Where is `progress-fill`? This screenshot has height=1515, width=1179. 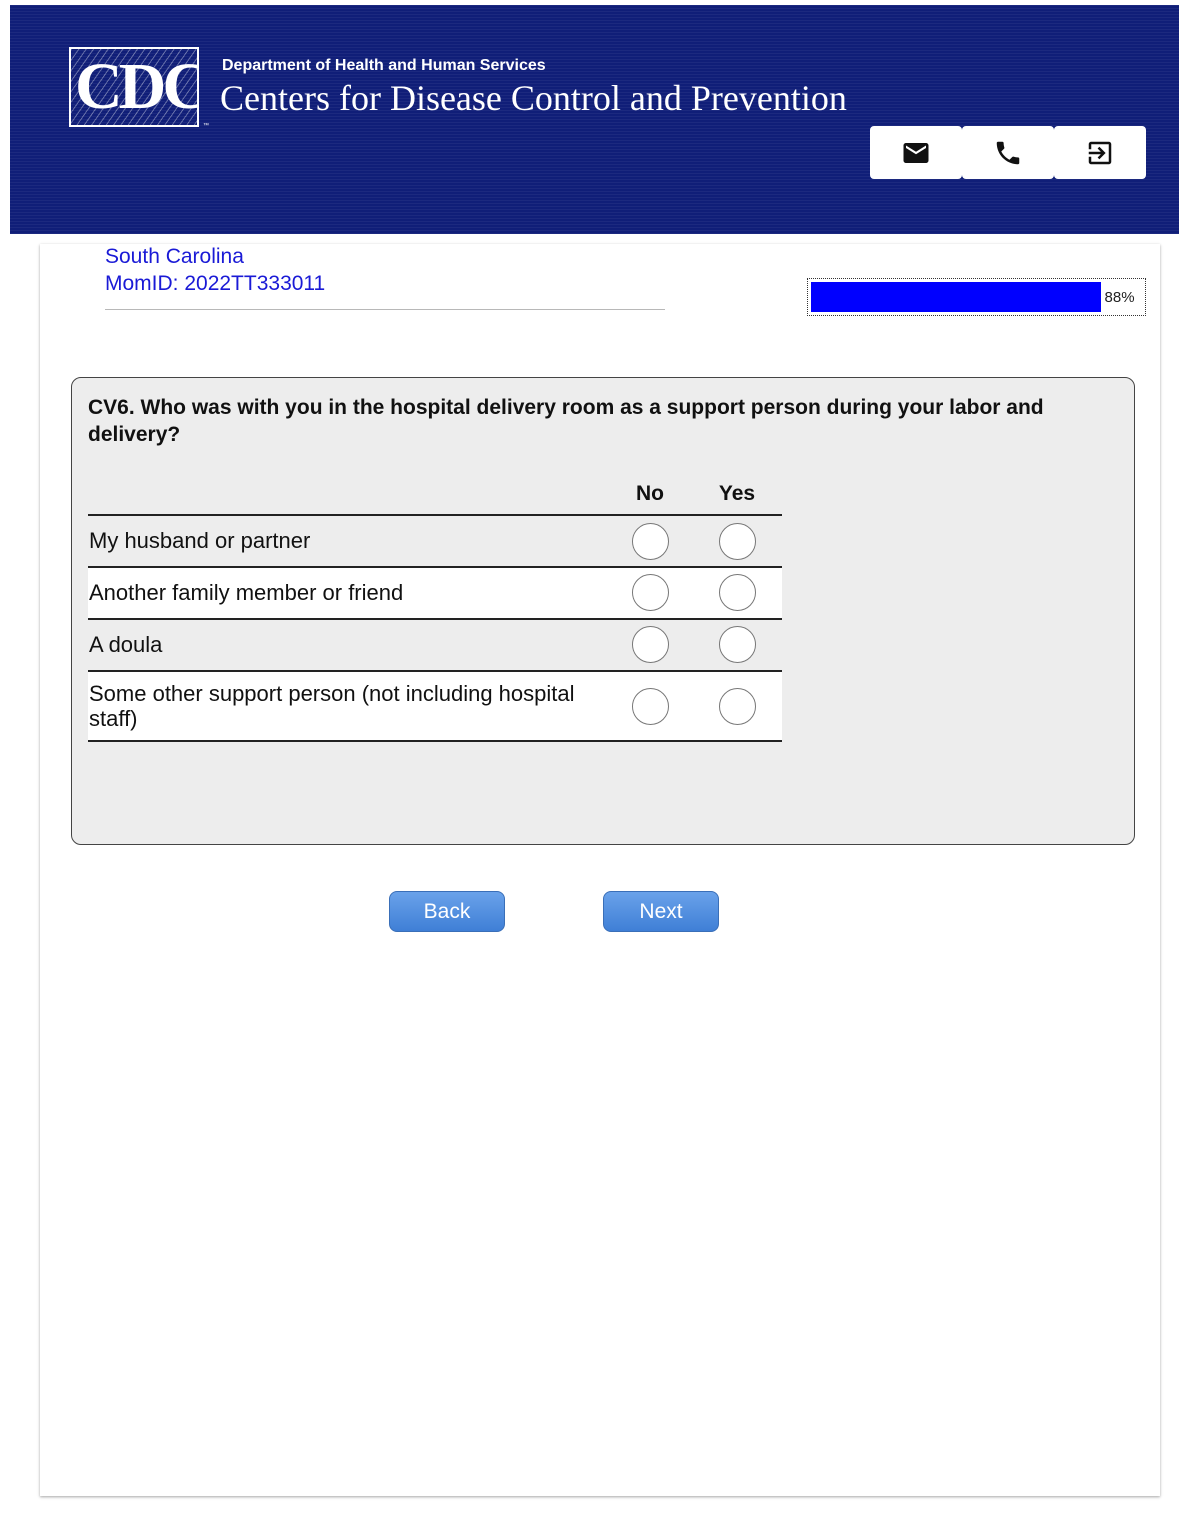 progress-fill is located at coordinates (956, 297).